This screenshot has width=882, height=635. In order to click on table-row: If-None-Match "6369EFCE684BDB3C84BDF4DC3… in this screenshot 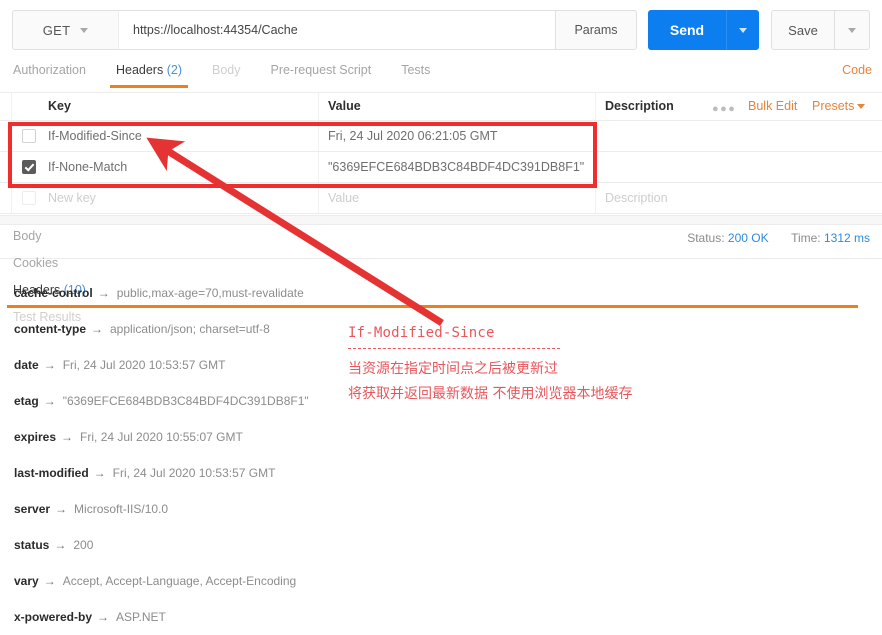, I will do `click(441, 167)`.